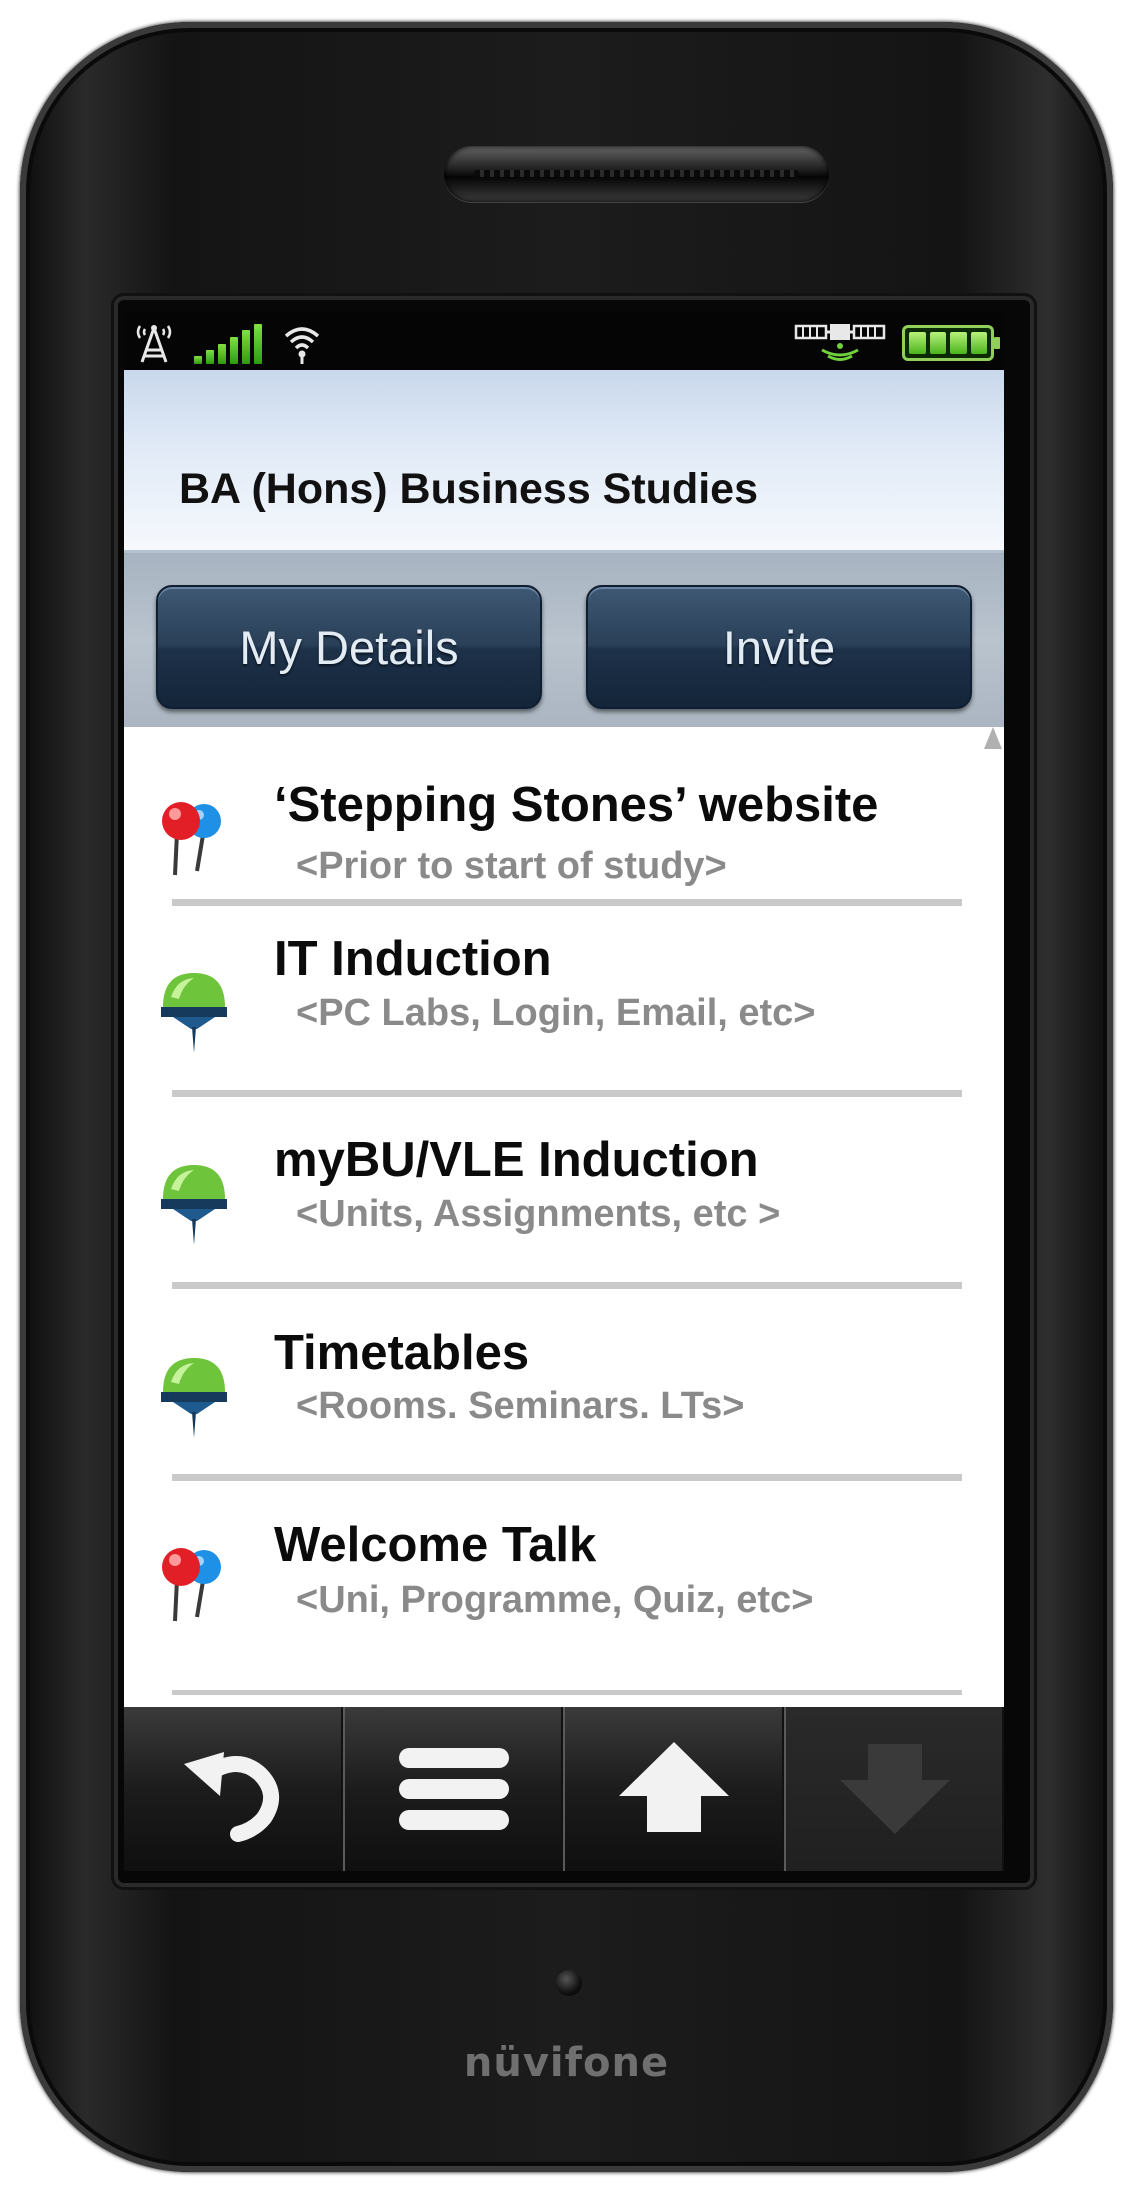 This screenshot has height=2194, width=1133. I want to click on button-bar: My Details Invite, so click(564, 640).